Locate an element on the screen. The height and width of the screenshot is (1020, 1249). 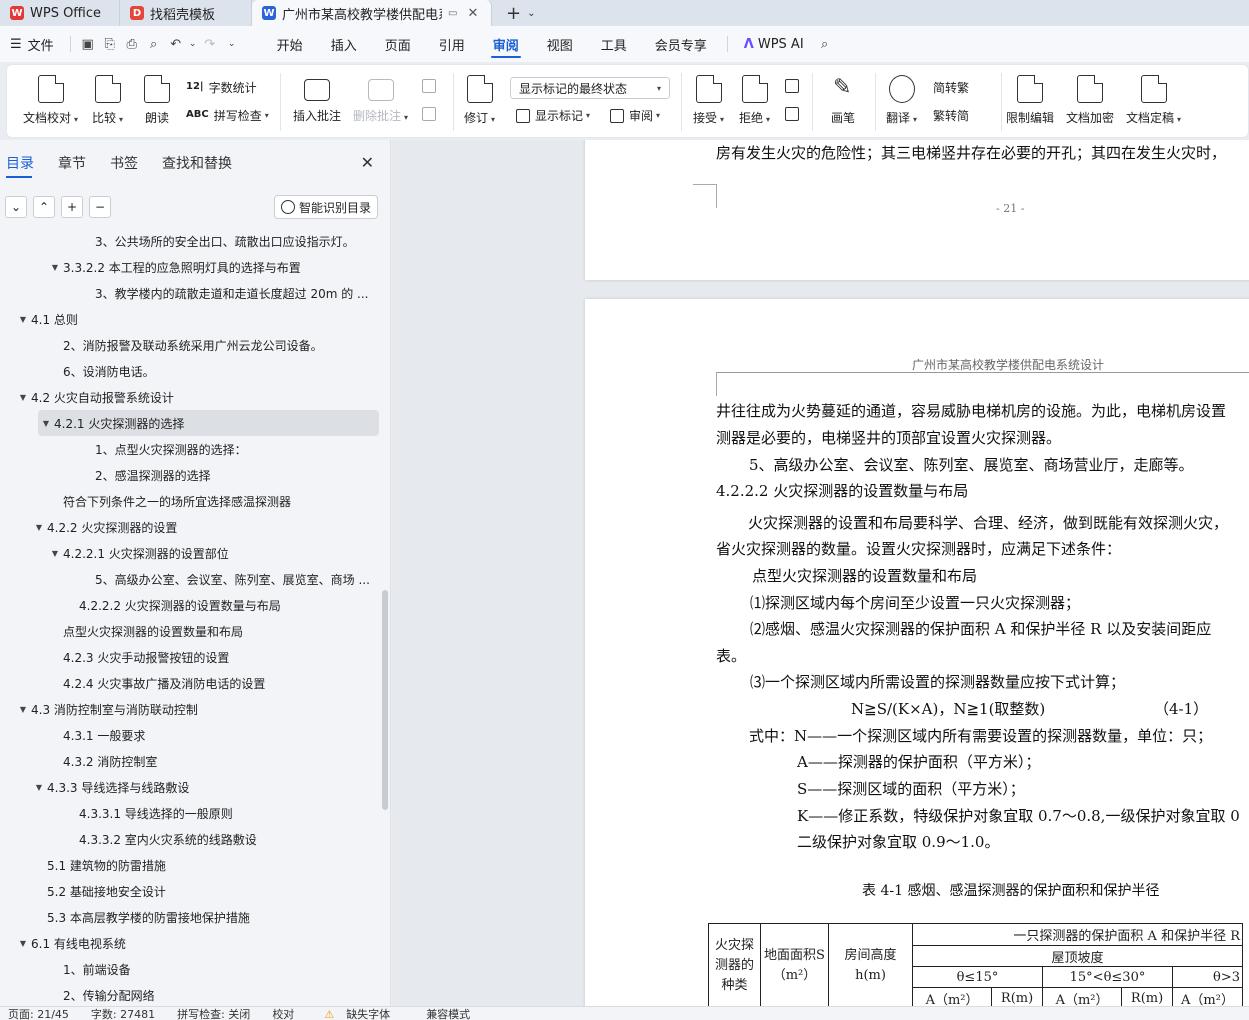
menu-tab-tools: 工具 is located at coordinates (614, 44).